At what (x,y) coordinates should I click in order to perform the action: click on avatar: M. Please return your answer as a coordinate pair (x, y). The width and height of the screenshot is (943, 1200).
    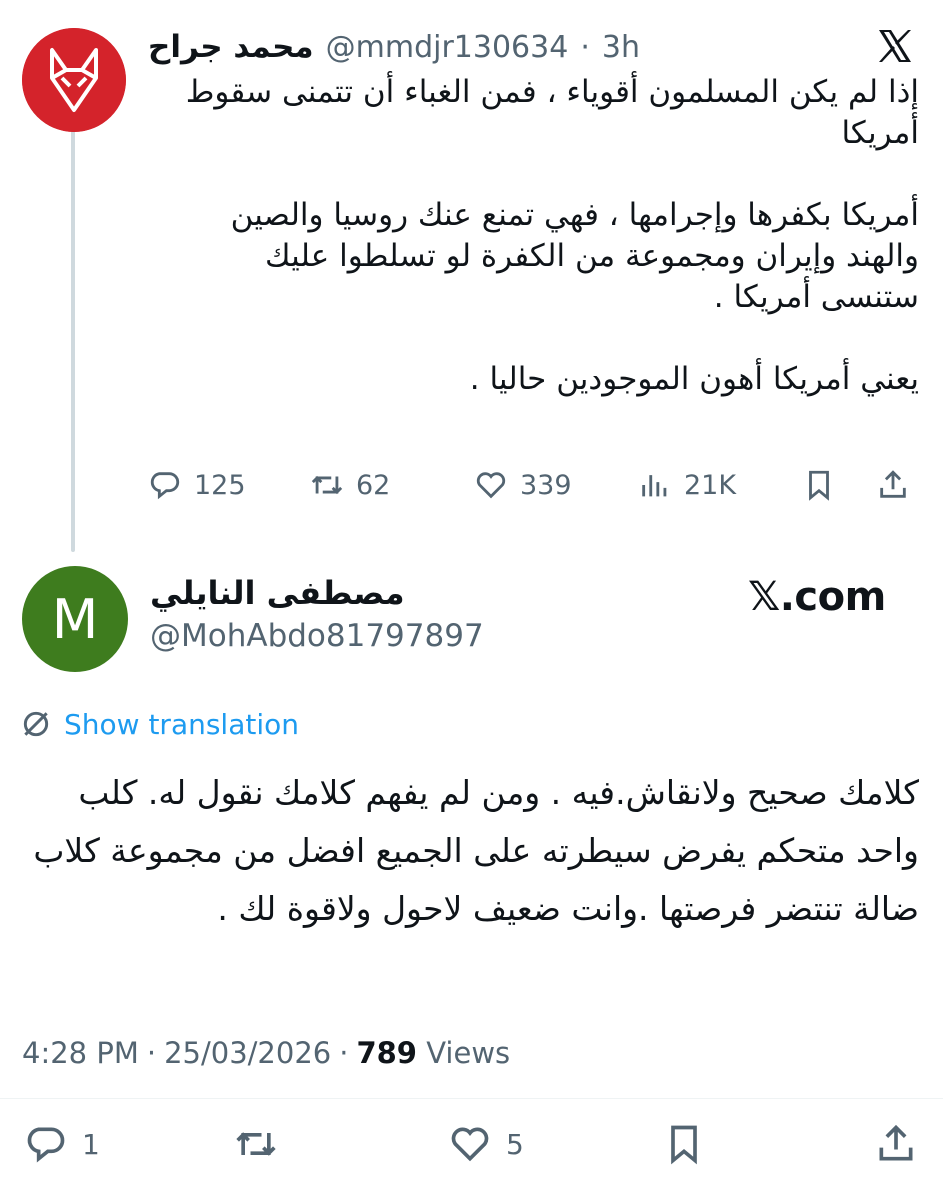
    Looking at the image, I should click on (75, 619).